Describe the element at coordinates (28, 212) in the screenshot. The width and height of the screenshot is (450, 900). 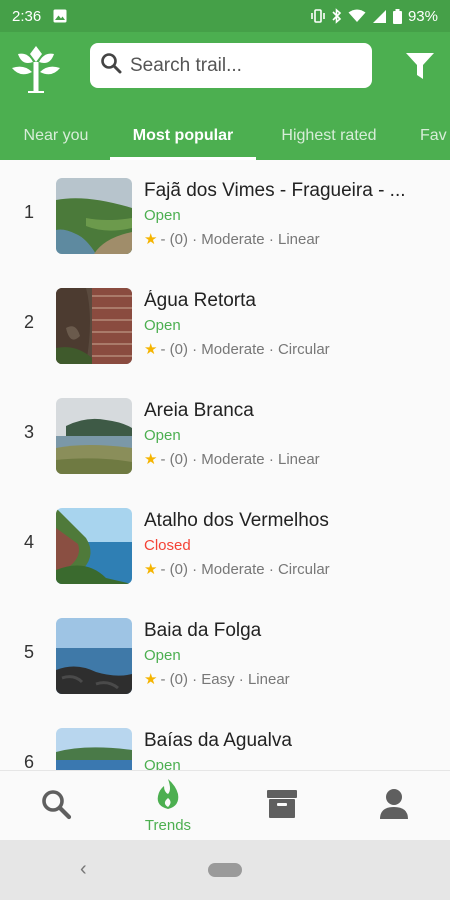
I see `trail-rank: 1` at that location.